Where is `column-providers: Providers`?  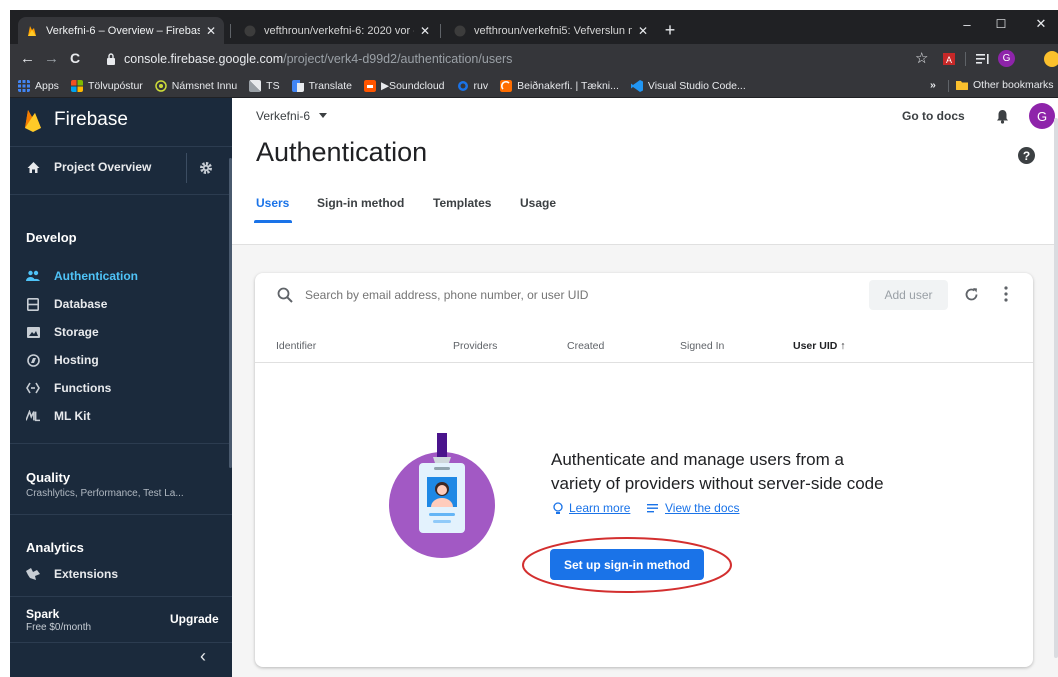 column-providers: Providers is located at coordinates (475, 346).